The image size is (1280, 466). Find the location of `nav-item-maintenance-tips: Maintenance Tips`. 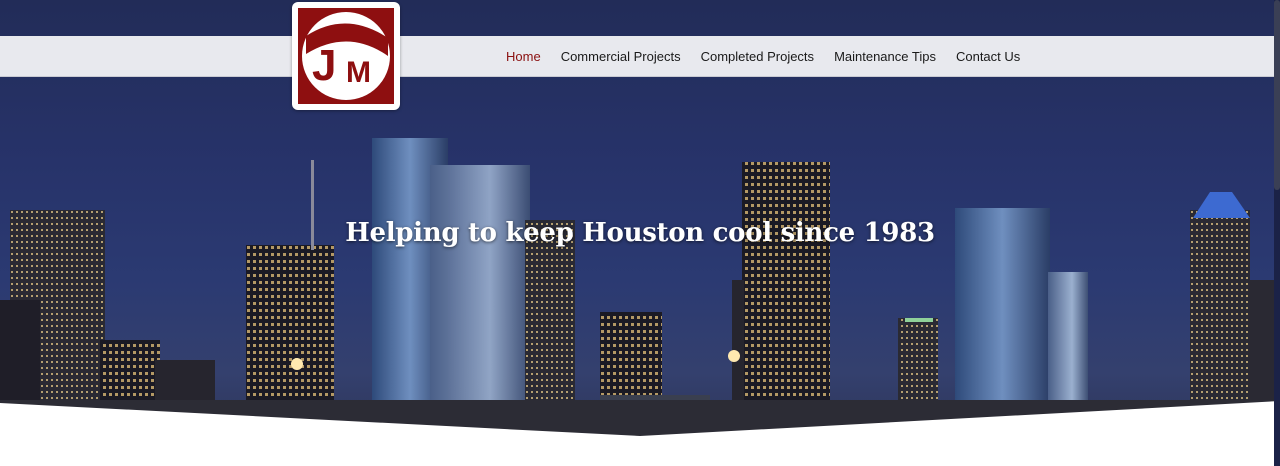

nav-item-maintenance-tips: Maintenance Tips is located at coordinates (885, 56).